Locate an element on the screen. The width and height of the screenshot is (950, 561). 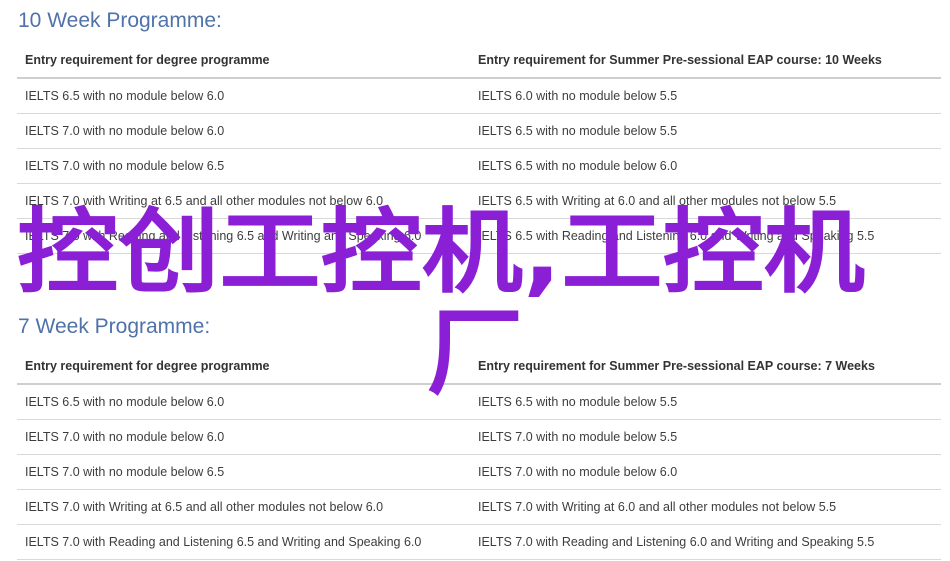
section-title: 10 Week Programme: is located at coordinates (120, 20).